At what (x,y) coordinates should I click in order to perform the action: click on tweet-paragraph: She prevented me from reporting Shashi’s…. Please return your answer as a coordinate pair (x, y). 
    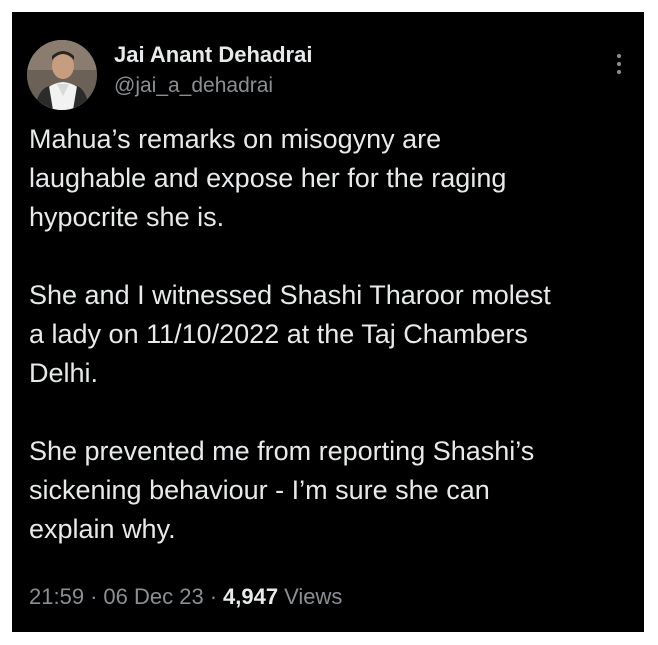
    Looking at the image, I should click on (282, 490).